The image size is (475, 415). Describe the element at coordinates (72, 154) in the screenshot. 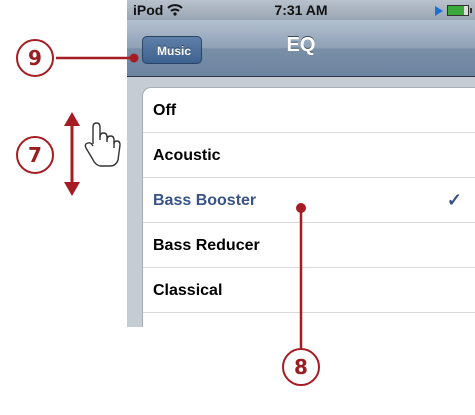

I see `double-arrow-icon` at that location.